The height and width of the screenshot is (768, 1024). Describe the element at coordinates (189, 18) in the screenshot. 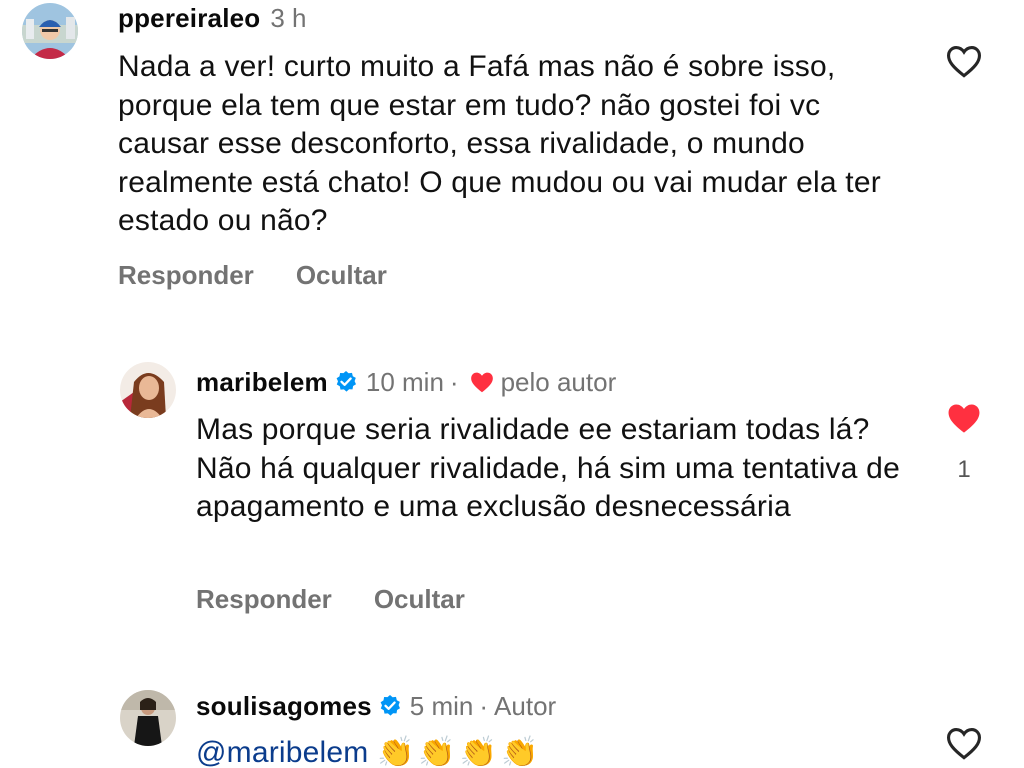

I see `username: ppereiraleo` at that location.